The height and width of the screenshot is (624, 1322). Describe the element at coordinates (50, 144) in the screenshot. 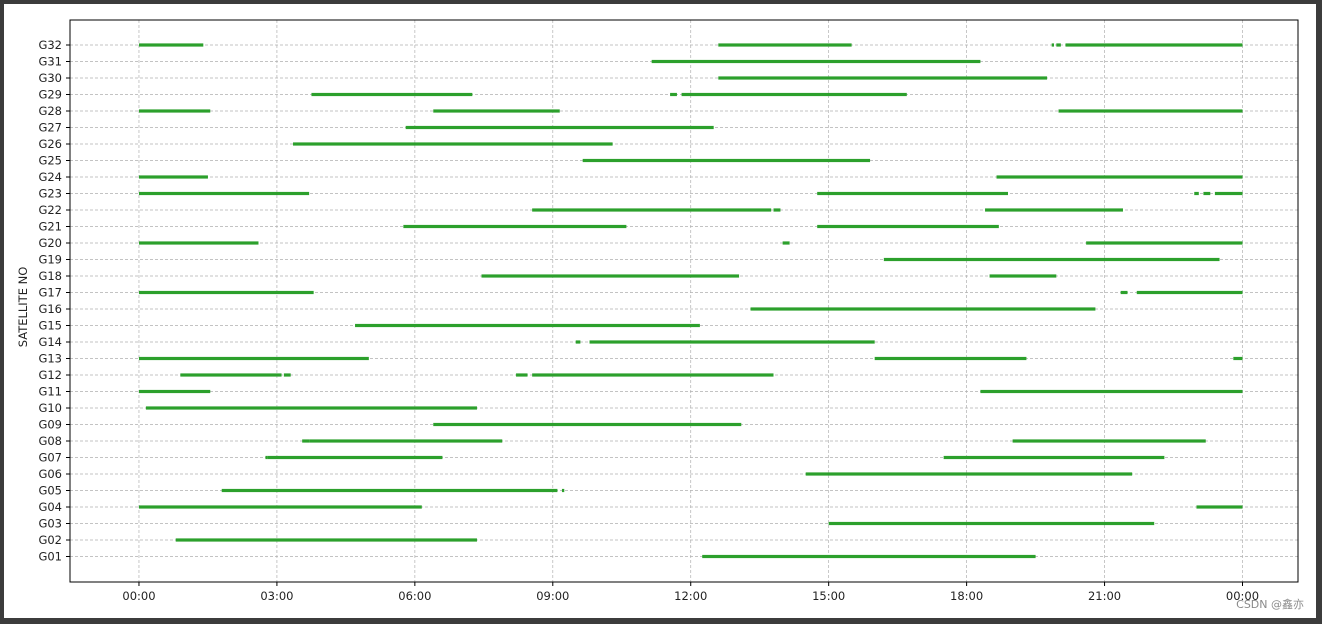

I see `y-tick-label: G26` at that location.